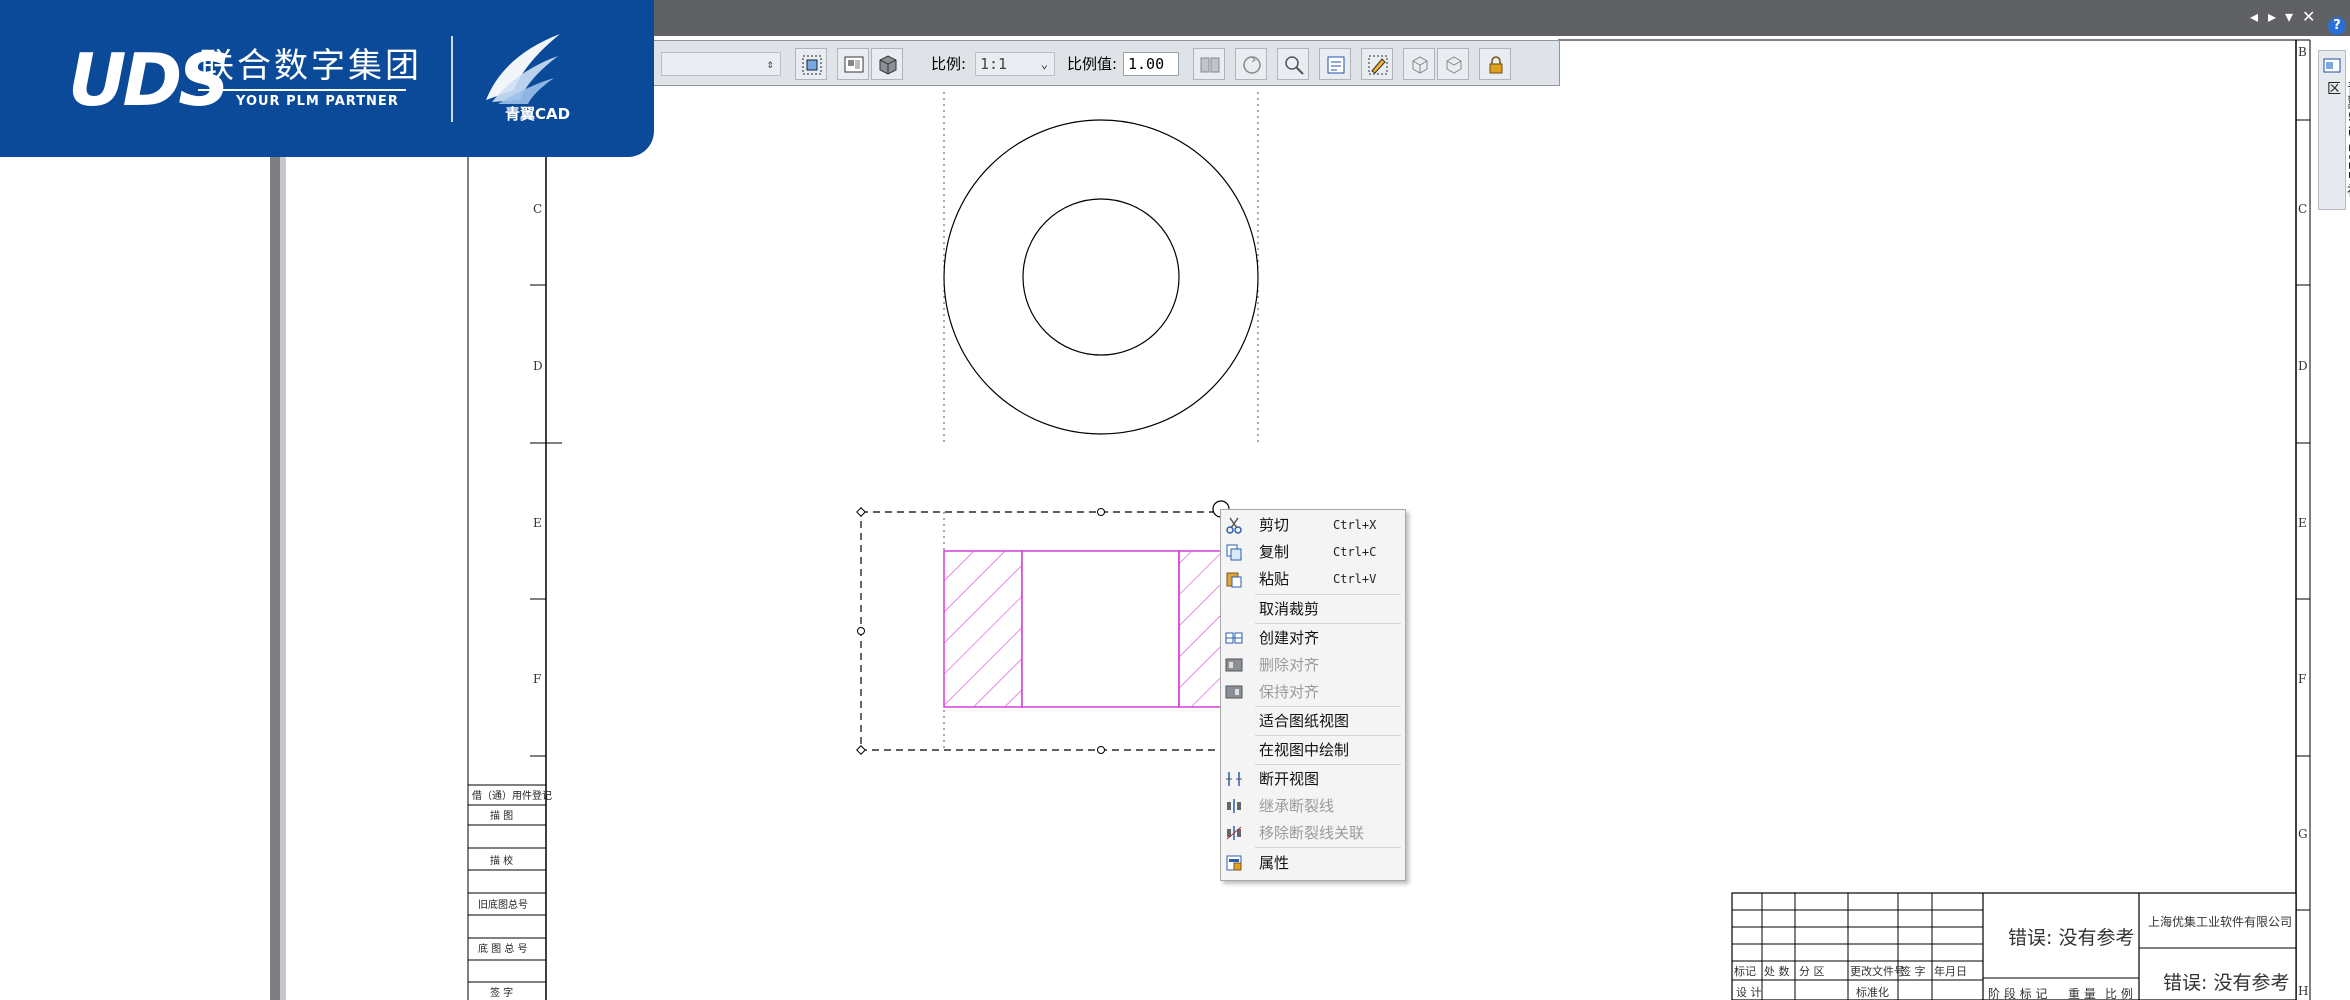  Describe the element at coordinates (1234, 580) in the screenshot. I see `paste-icon` at that location.